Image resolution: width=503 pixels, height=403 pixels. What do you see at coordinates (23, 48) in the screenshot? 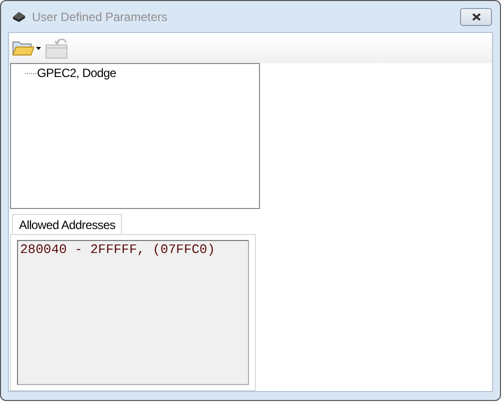
I see `folder-icon` at bounding box center [23, 48].